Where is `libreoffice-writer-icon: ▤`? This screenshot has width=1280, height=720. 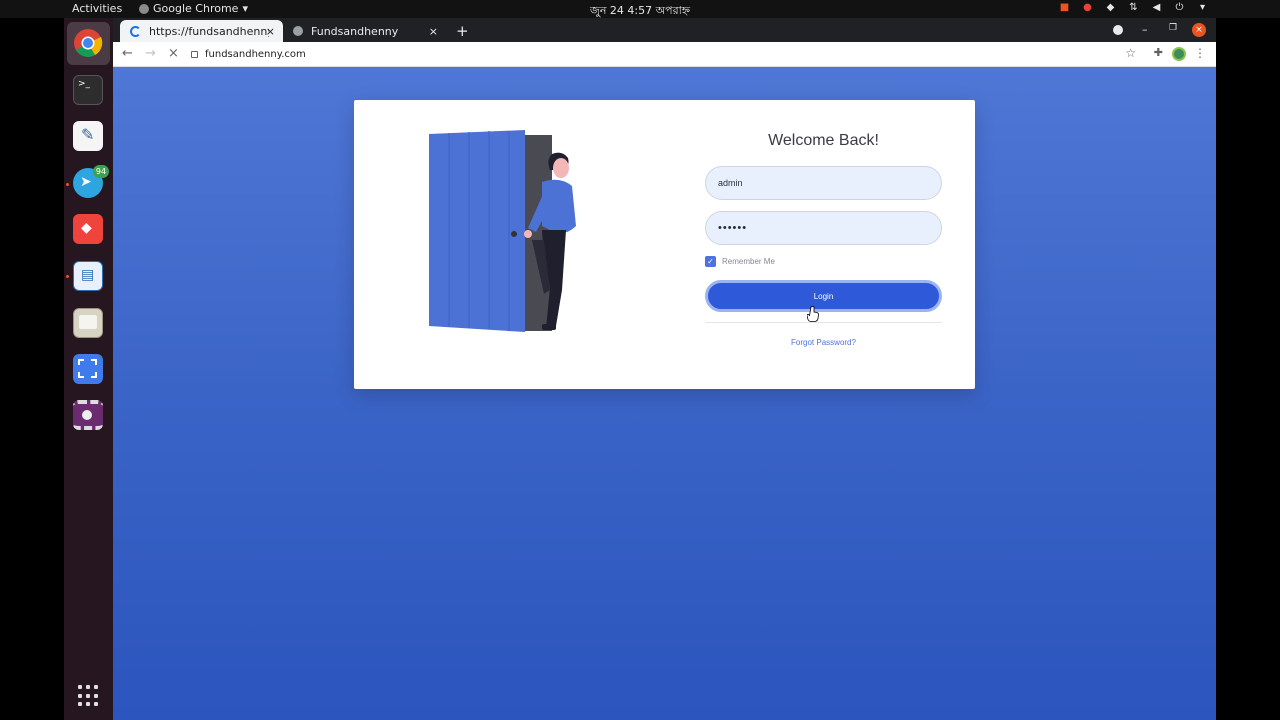
libreoffice-writer-icon: ▤ is located at coordinates (88, 276).